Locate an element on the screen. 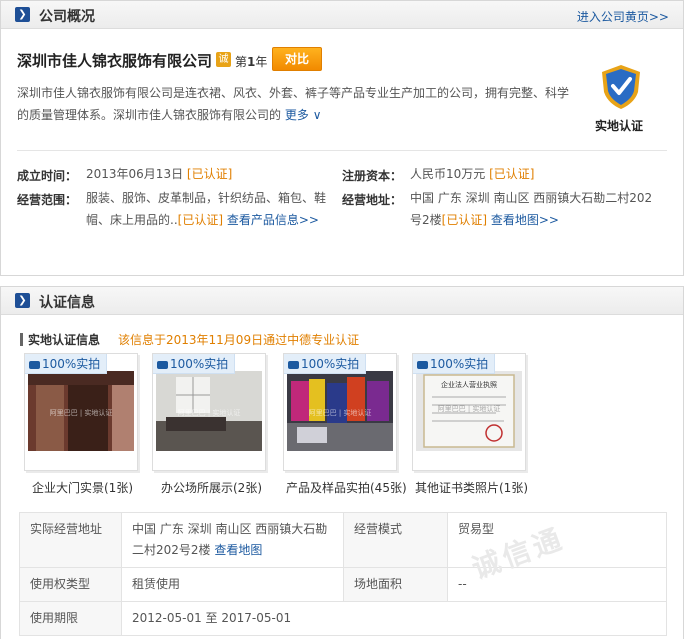 This screenshot has height=639, width=684. divider is located at coordinates (342, 150).